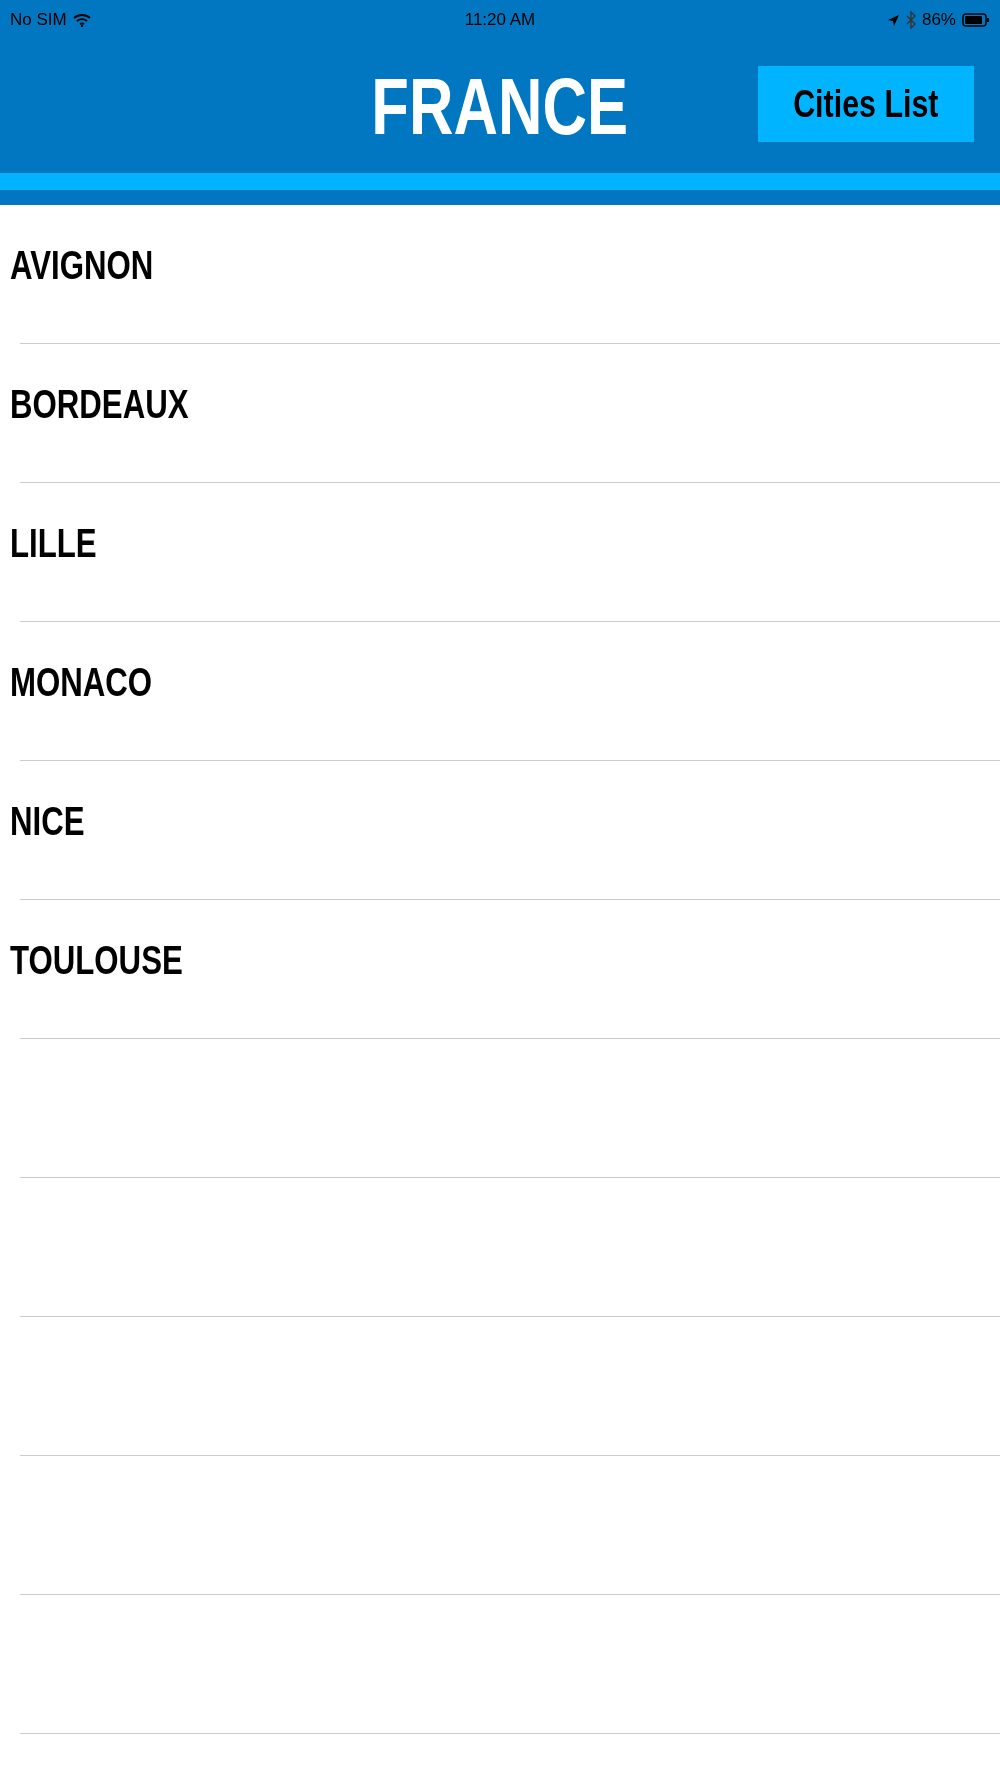 Image resolution: width=1000 pixels, height=1778 pixels. What do you see at coordinates (500, 106) in the screenshot?
I see `header-title: FRANCE` at bounding box center [500, 106].